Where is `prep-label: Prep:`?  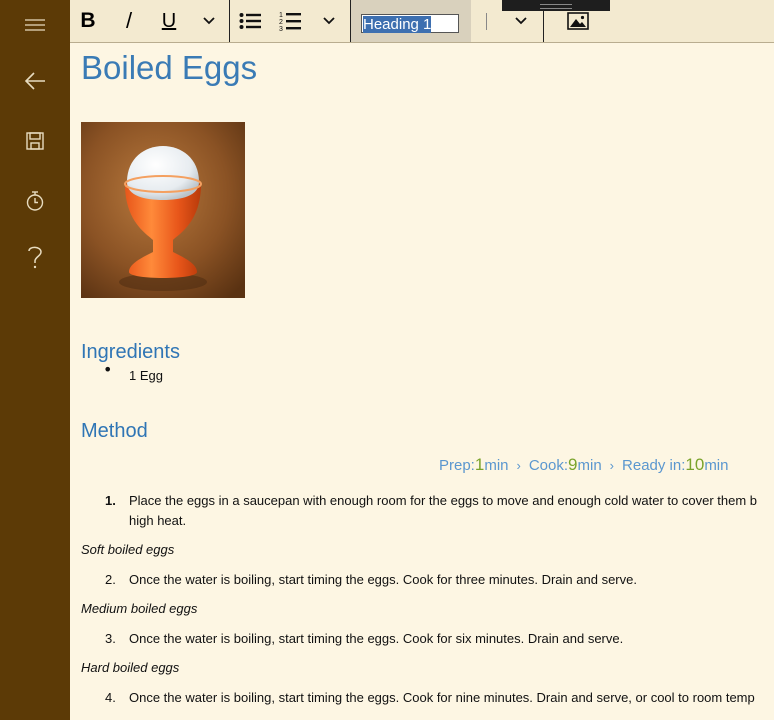
prep-label: Prep: is located at coordinates (457, 465).